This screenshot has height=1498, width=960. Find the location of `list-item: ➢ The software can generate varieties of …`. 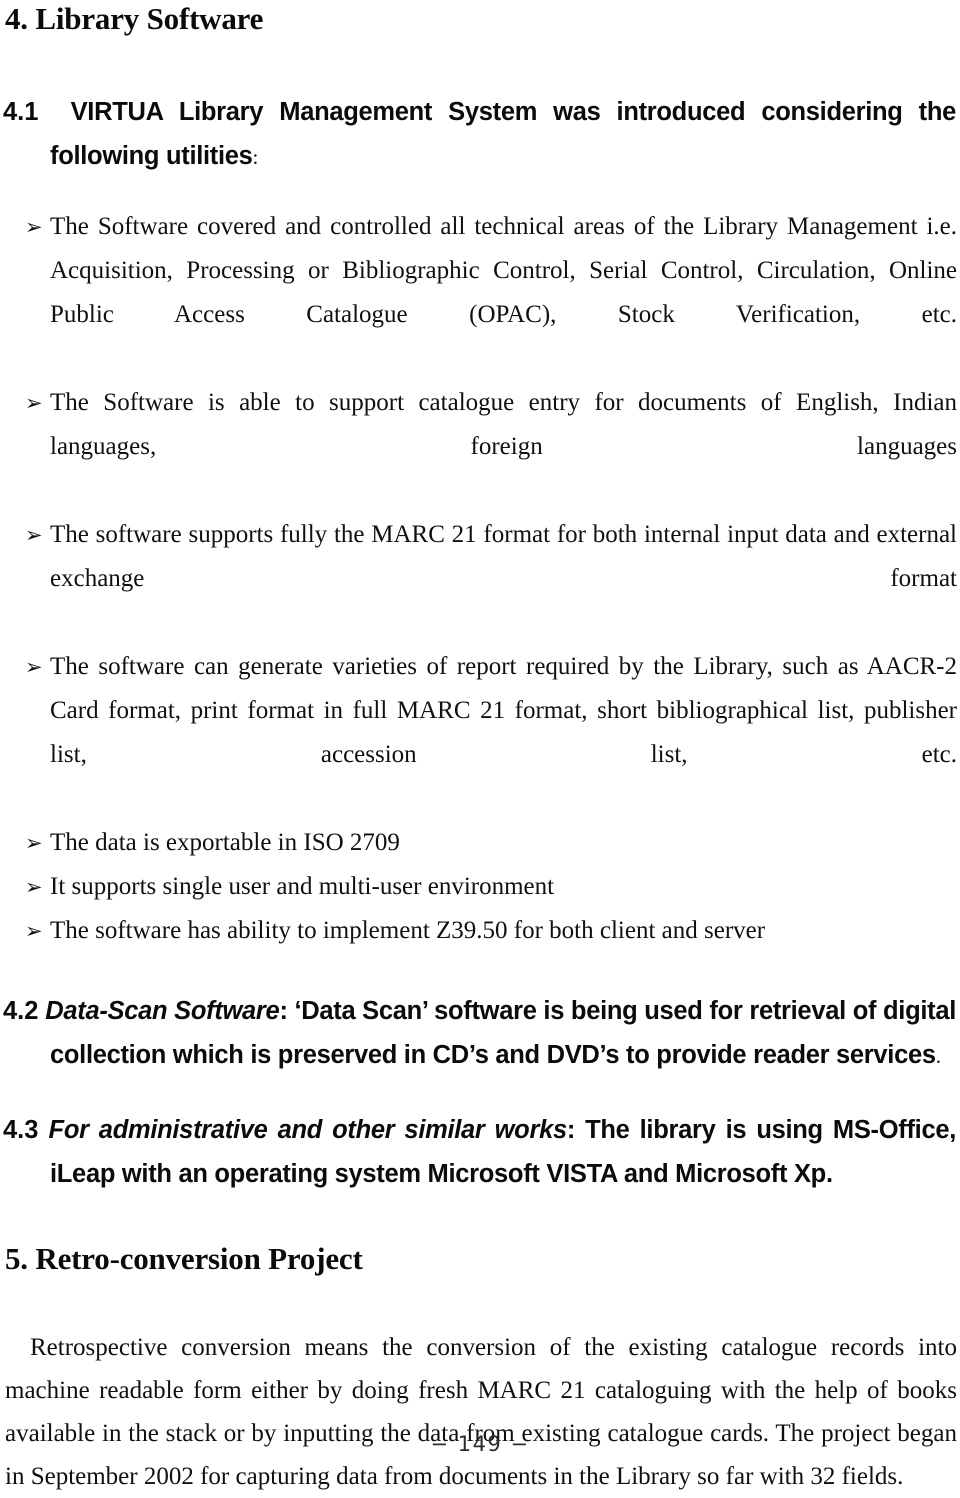

list-item: ➢ The software can generate varieties of … is located at coordinates (480, 733).